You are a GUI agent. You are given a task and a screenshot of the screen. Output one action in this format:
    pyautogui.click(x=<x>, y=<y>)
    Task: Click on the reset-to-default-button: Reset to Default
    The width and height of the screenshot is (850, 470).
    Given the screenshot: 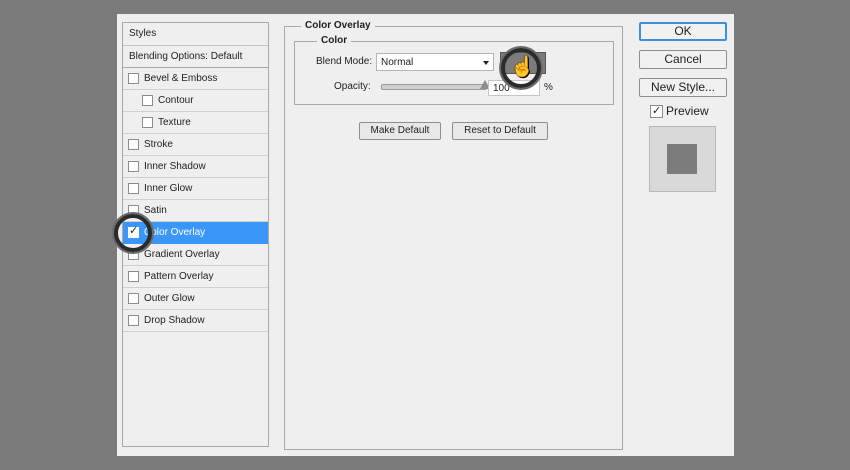 What is the action you would take?
    pyautogui.click(x=500, y=131)
    